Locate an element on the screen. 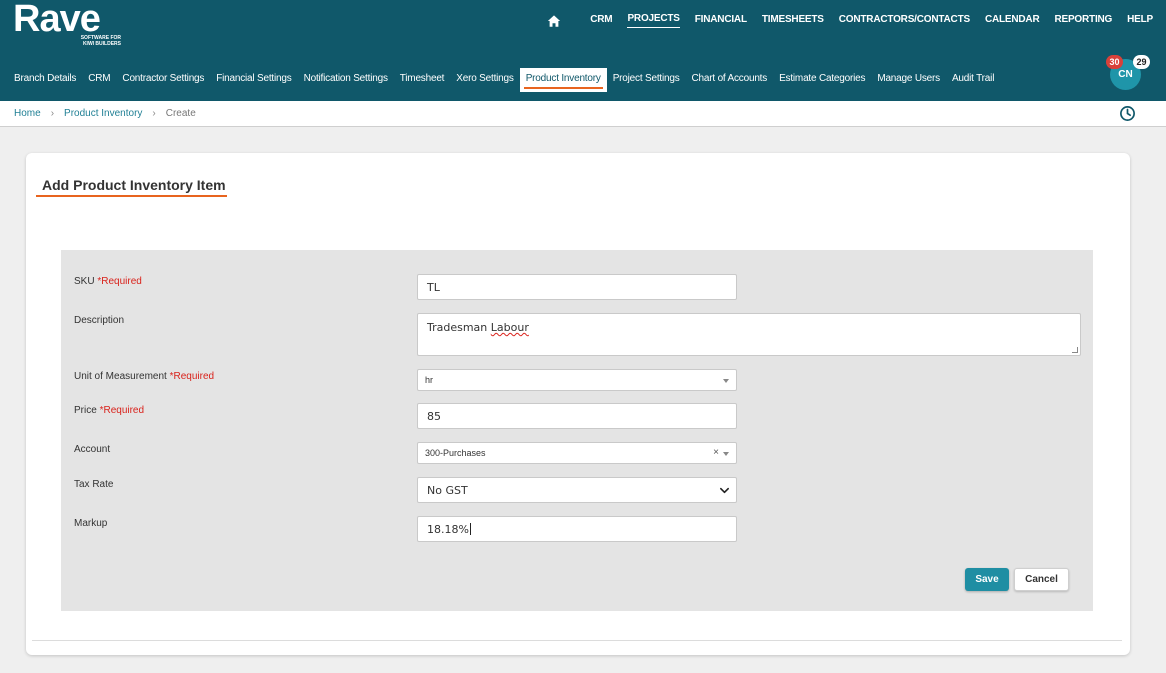 This screenshot has height=673, width=1166. sku-label: SKU *Required is located at coordinates (108, 281).